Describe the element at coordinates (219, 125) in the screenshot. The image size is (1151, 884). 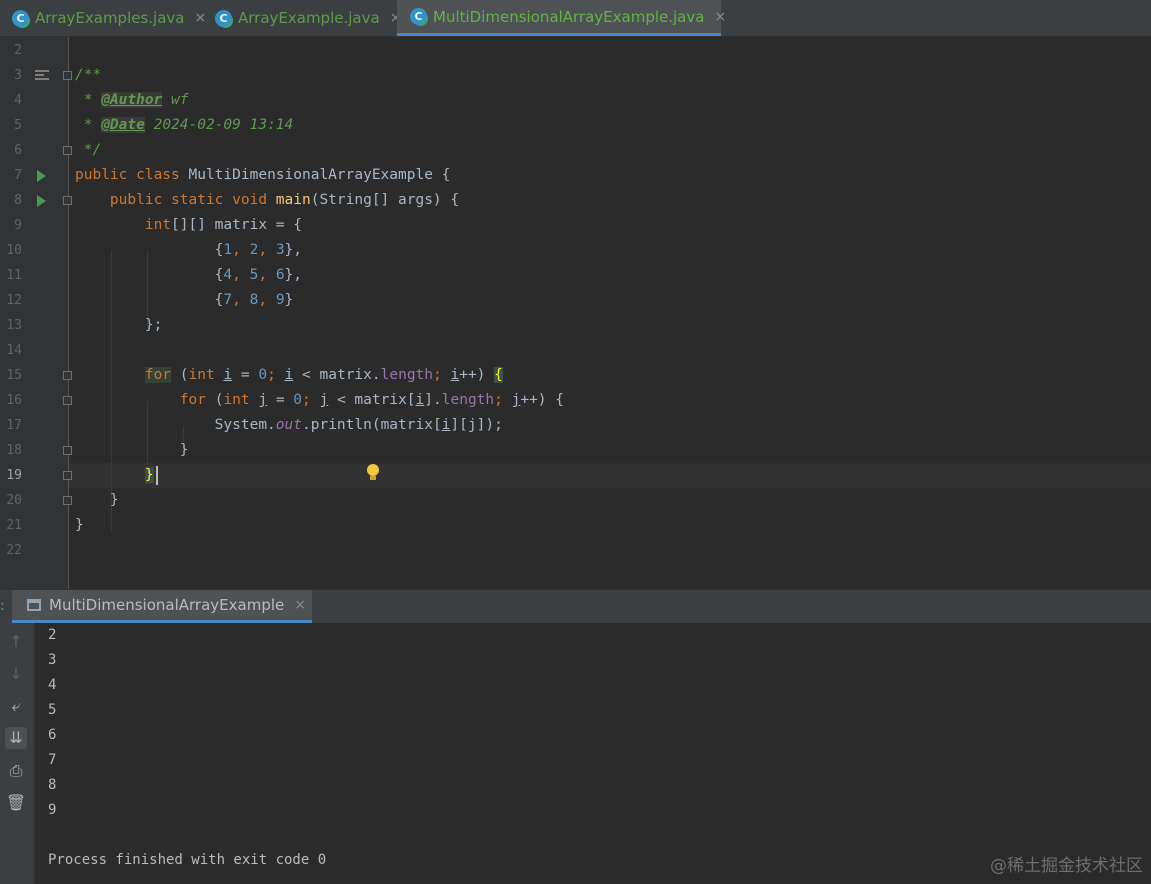
I see `comment-text: 2024-02-09 13:14` at that location.